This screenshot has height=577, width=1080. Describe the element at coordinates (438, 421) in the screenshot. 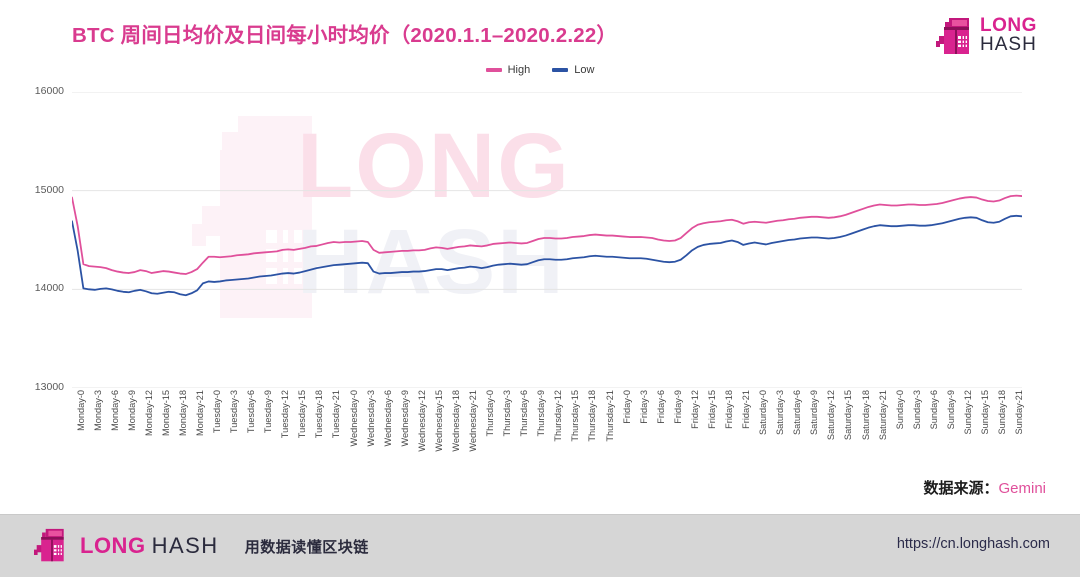

I see `x-axis-tick-label: Wednesday-15` at that location.